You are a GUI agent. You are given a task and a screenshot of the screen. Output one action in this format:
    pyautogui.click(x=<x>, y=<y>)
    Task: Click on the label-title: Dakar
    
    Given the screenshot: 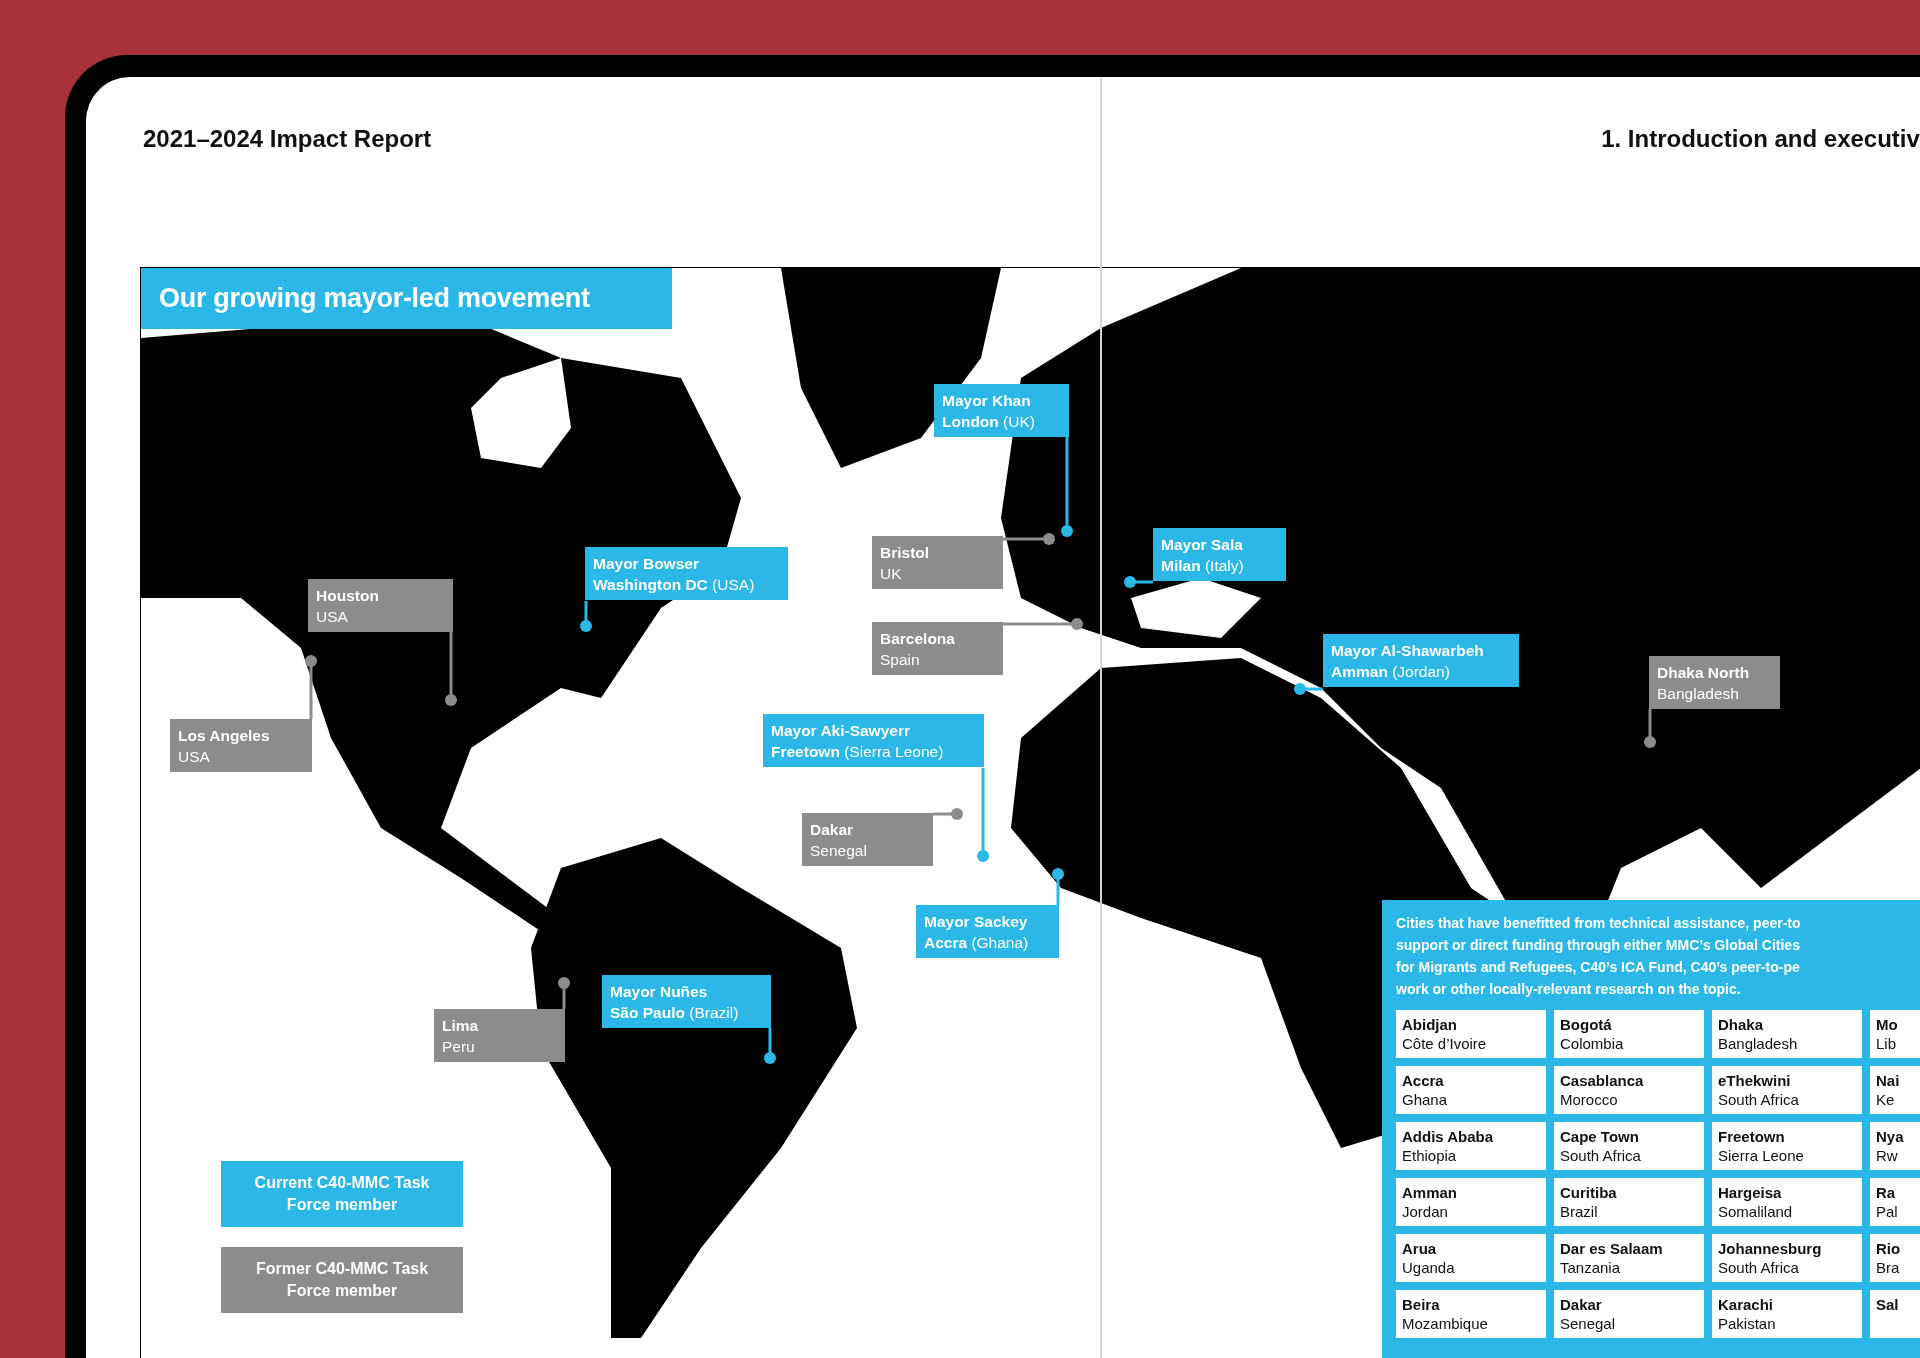 What is the action you would take?
    pyautogui.click(x=832, y=830)
    